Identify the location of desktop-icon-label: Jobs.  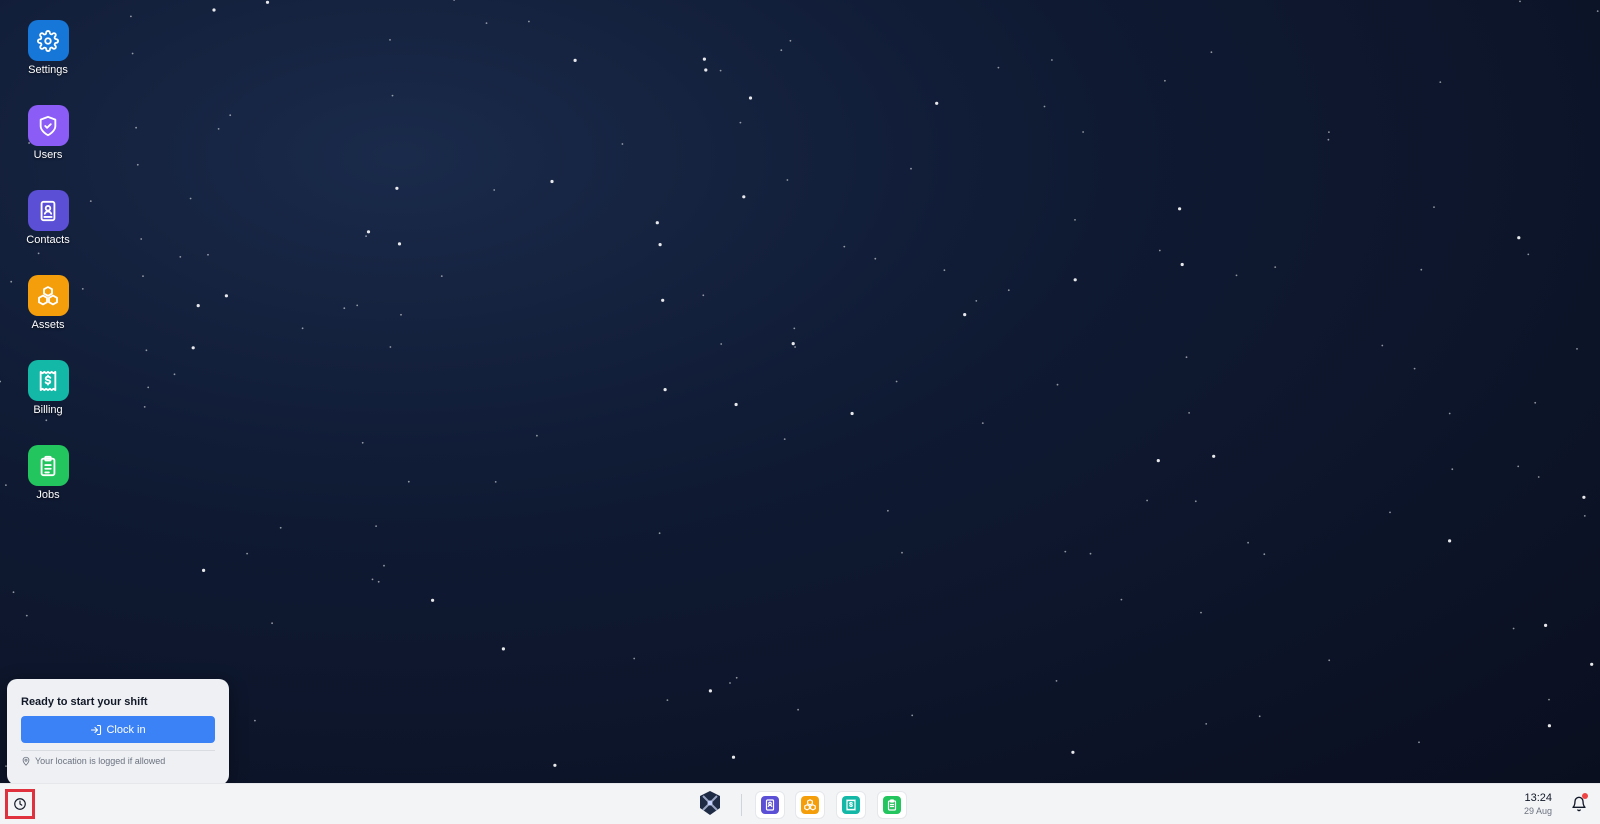
(48, 495).